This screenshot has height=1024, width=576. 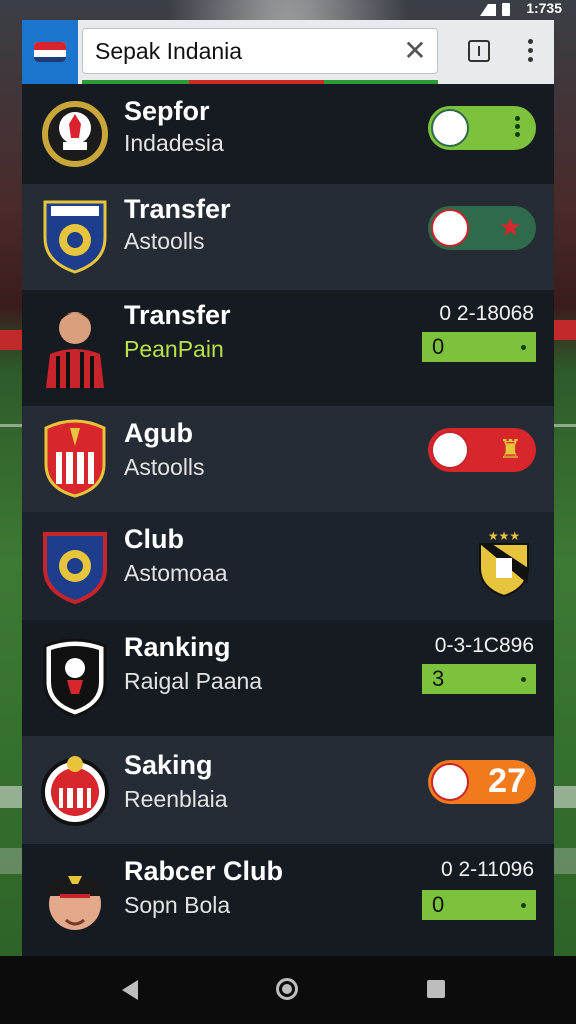 I want to click on action-pill: ★, so click(x=482, y=228).